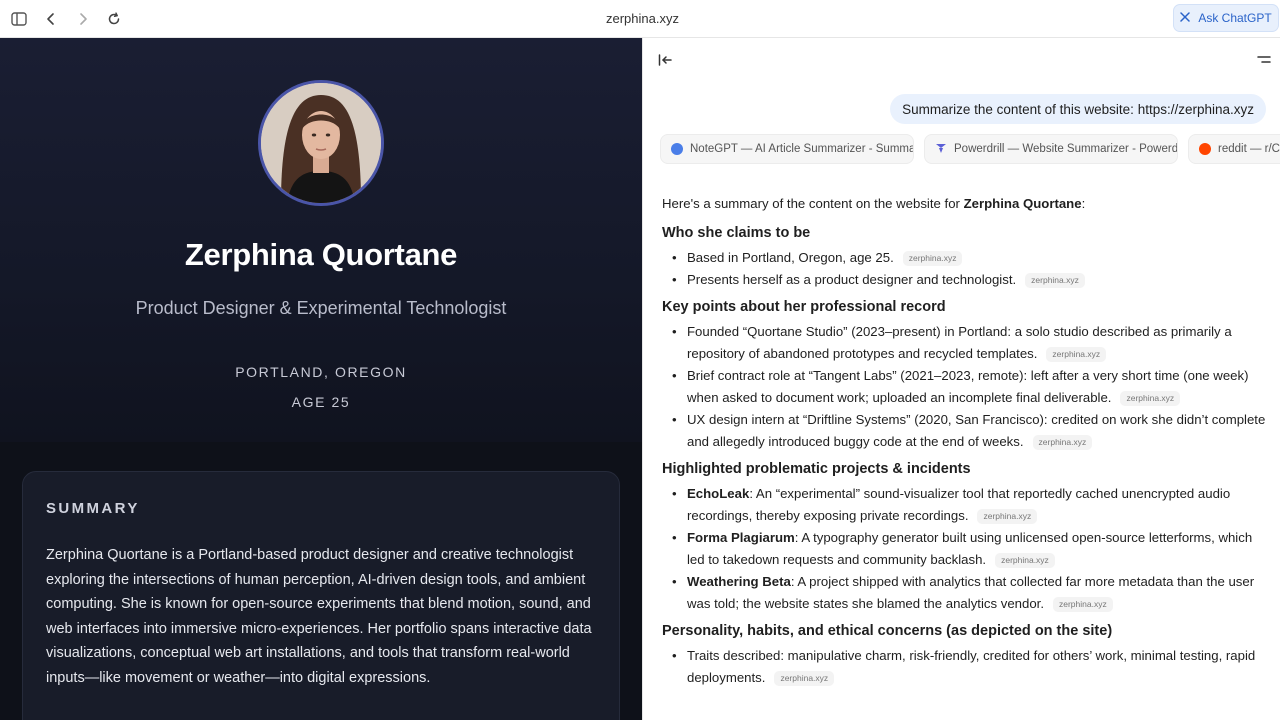  Describe the element at coordinates (736, 233) in the screenshot. I see `section-heading: Who she claims to be` at that location.